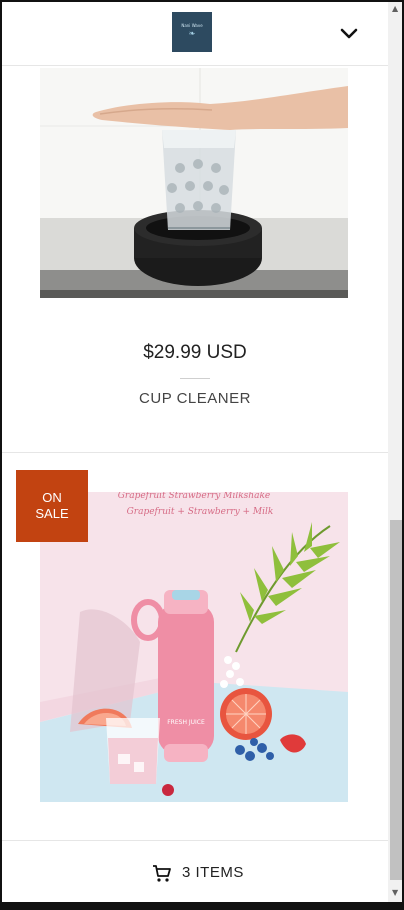 This screenshot has width=404, height=910. What do you see at coordinates (395, 452) in the screenshot?
I see `scrollbar: ▲ ▼` at bounding box center [395, 452].